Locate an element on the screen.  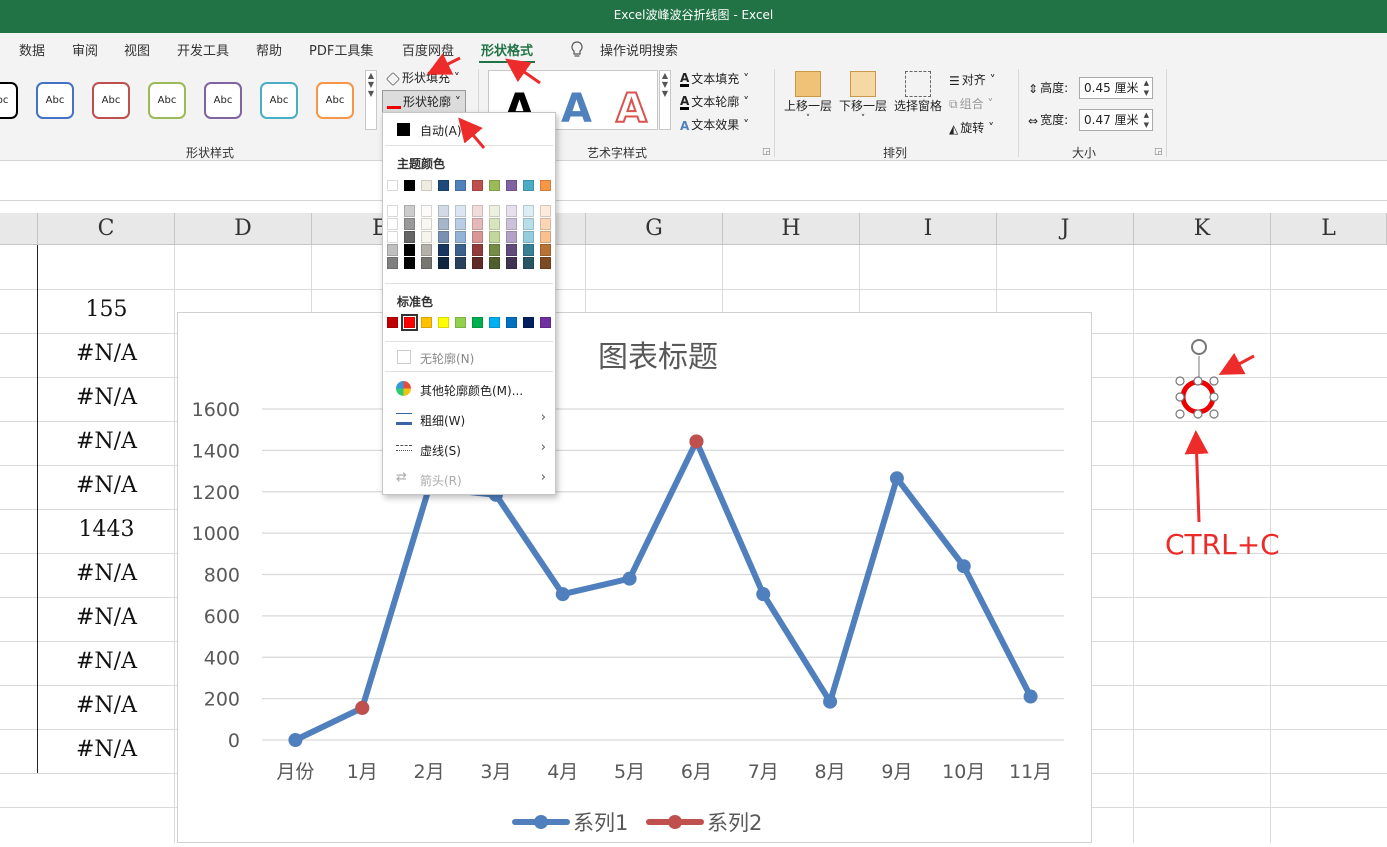
tab-data: 数据 is located at coordinates (32, 49).